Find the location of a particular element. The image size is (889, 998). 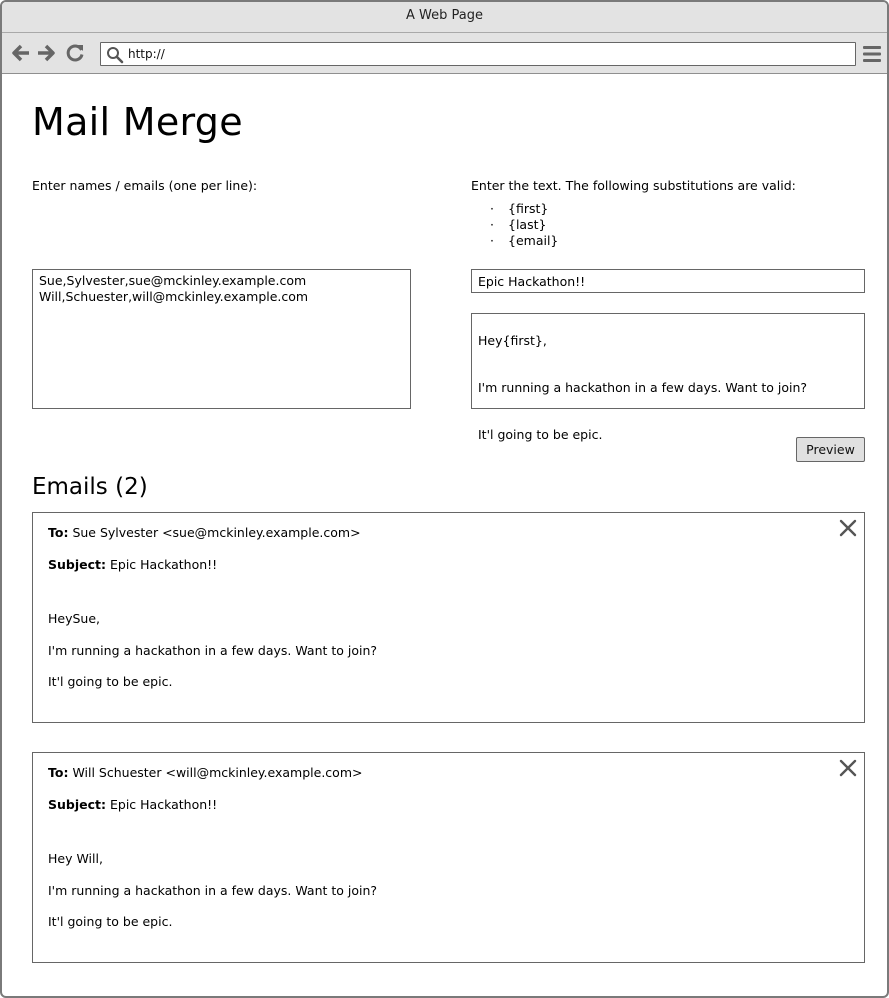

forward-arrow-icon is located at coordinates (46, 53).